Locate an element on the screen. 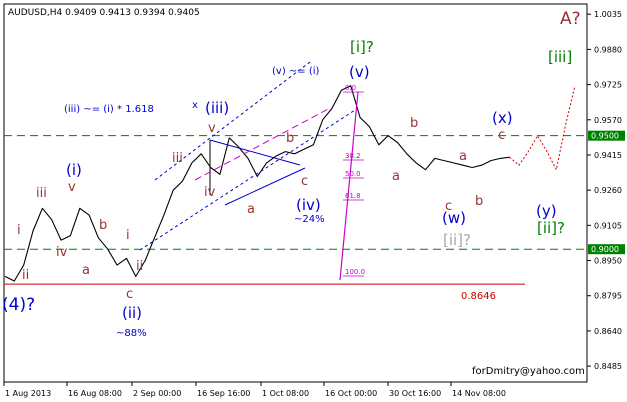  x-tick-label: 1 Oct 08:00 is located at coordinates (285, 393).